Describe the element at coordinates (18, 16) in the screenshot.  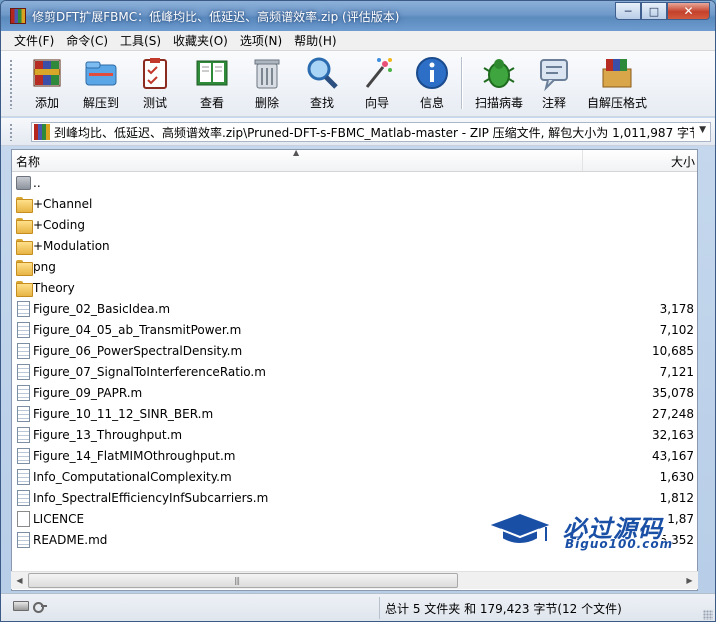
I see `winrar-app-icon` at that location.